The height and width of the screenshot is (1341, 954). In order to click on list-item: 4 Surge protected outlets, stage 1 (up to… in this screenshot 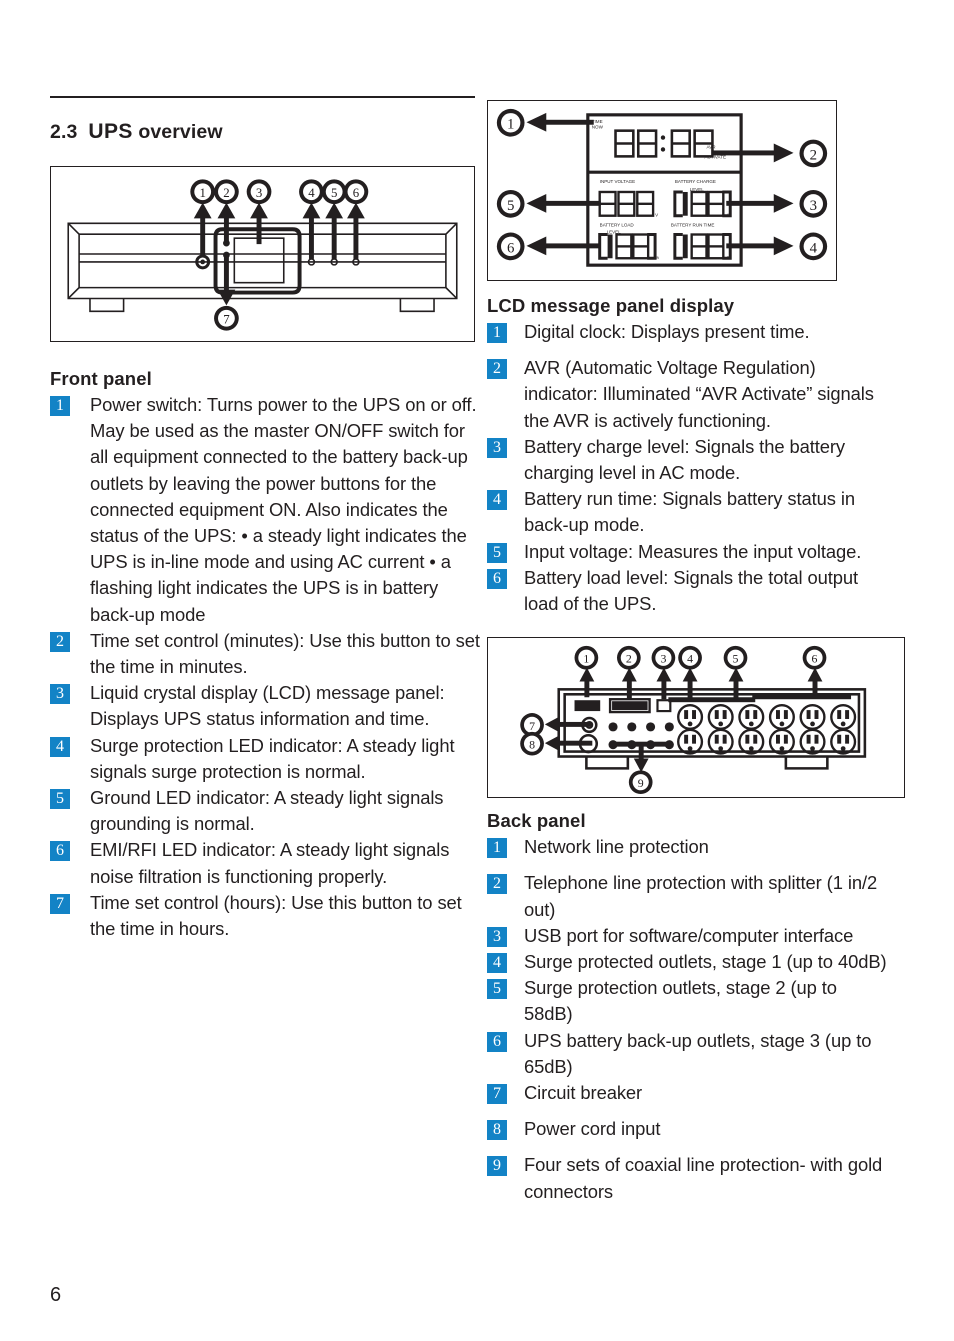, I will do `click(687, 962)`.